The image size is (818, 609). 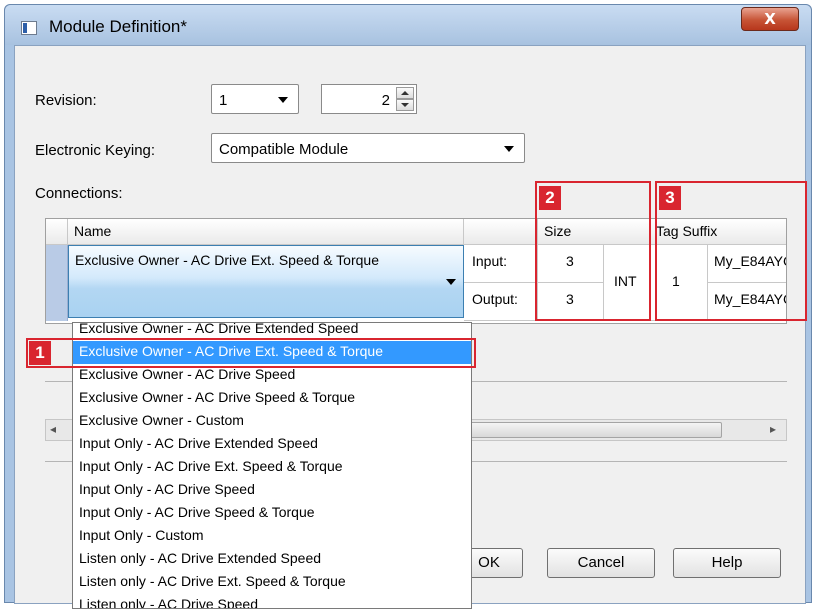 I want to click on dropdown-item: Input Only - Custom, so click(x=272, y=536).